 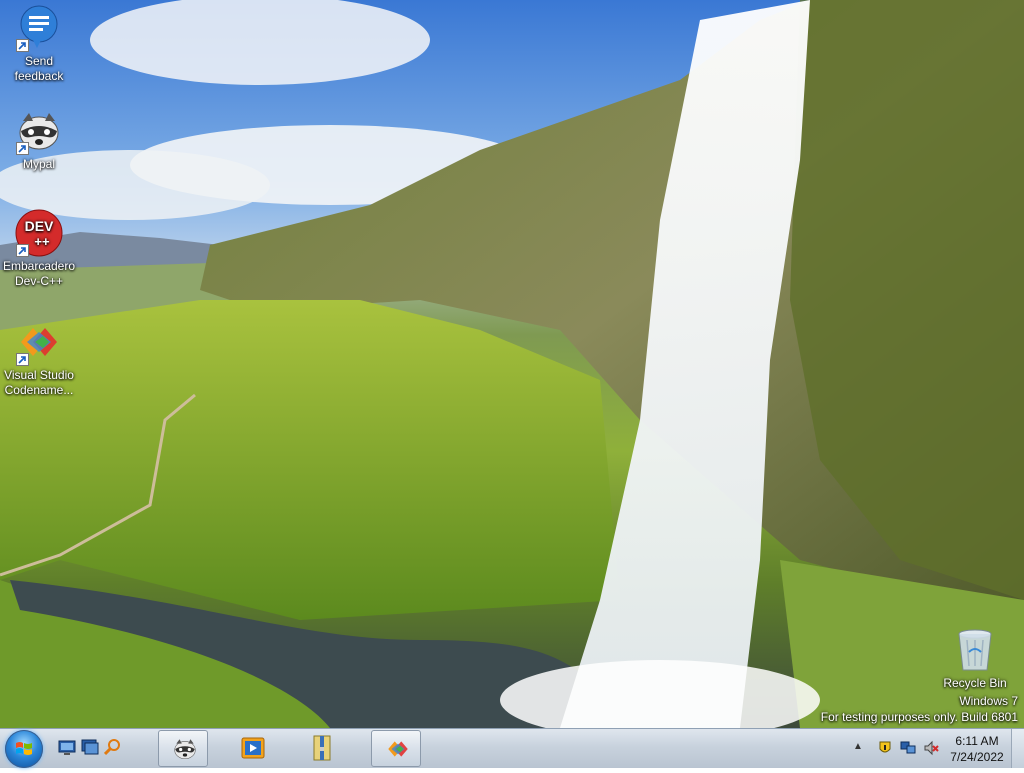 I want to click on watermark-build: For testing purposes only. Build 6801, so click(x=919, y=717).